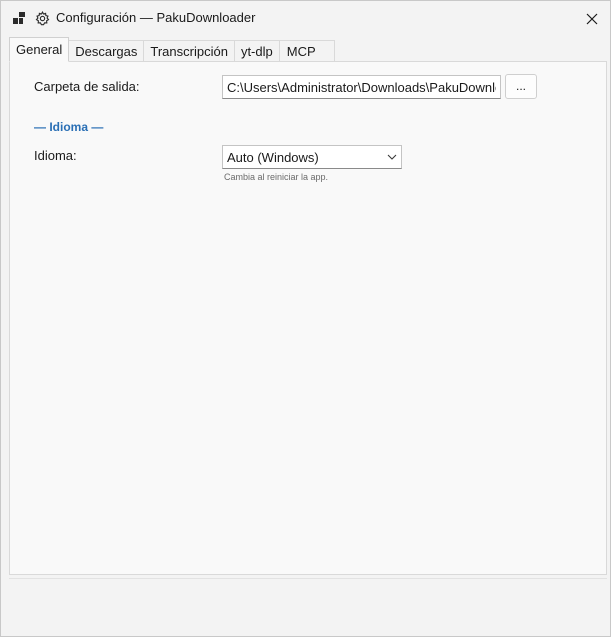 Image resolution: width=611 pixels, height=637 pixels. Describe the element at coordinates (276, 177) in the screenshot. I see `language-hint: Cambia al reiniciar la app.` at that location.